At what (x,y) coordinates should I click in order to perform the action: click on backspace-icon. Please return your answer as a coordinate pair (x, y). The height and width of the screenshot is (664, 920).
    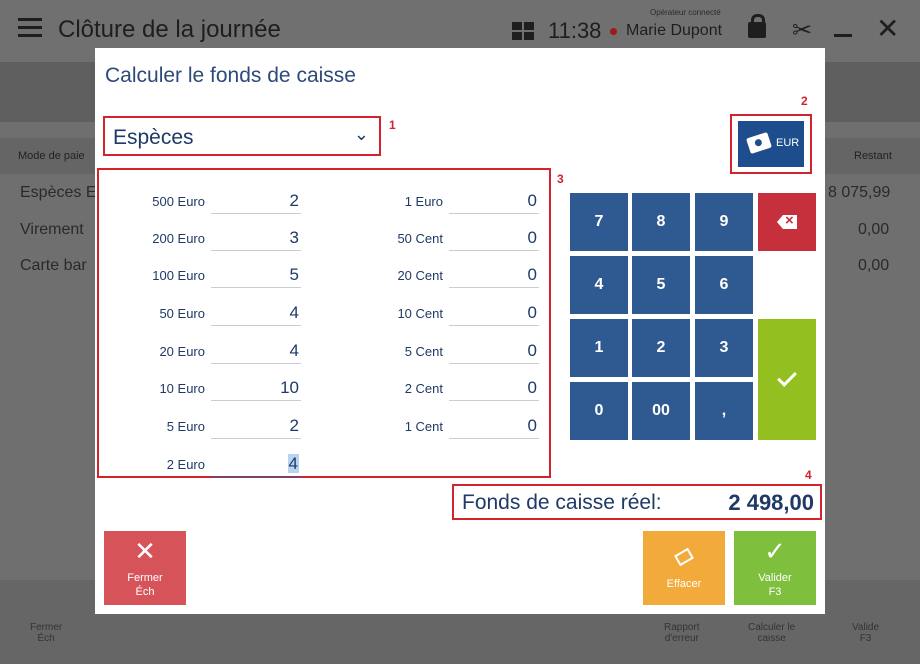
    Looking at the image, I should click on (787, 222).